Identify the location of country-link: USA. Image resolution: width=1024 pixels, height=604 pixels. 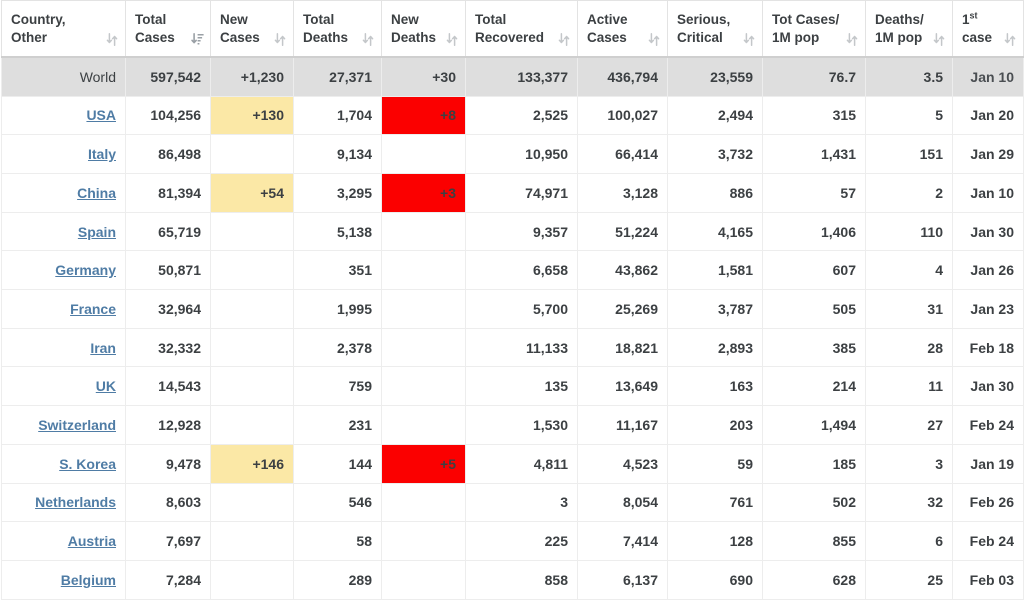
(101, 115).